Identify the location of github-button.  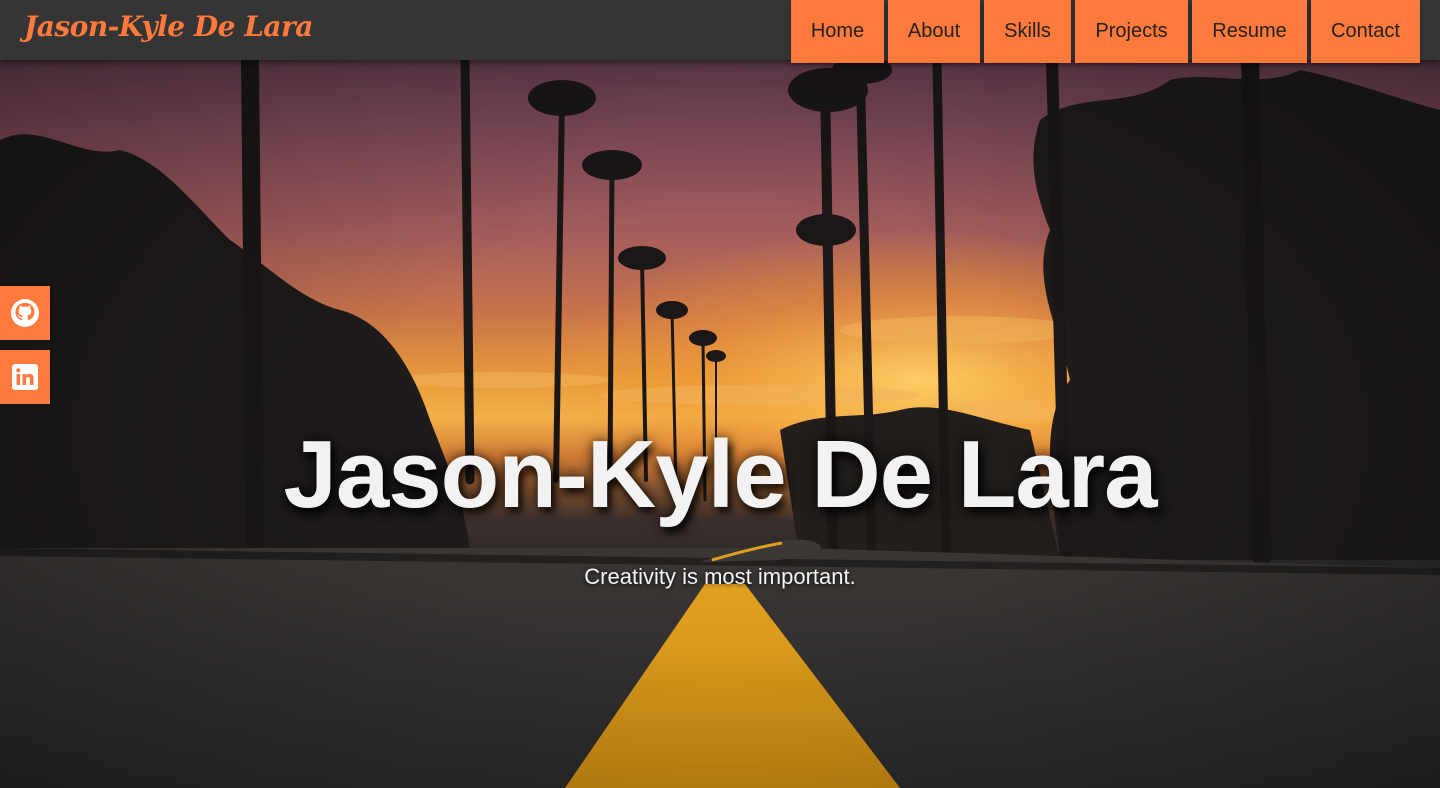
(25, 313).